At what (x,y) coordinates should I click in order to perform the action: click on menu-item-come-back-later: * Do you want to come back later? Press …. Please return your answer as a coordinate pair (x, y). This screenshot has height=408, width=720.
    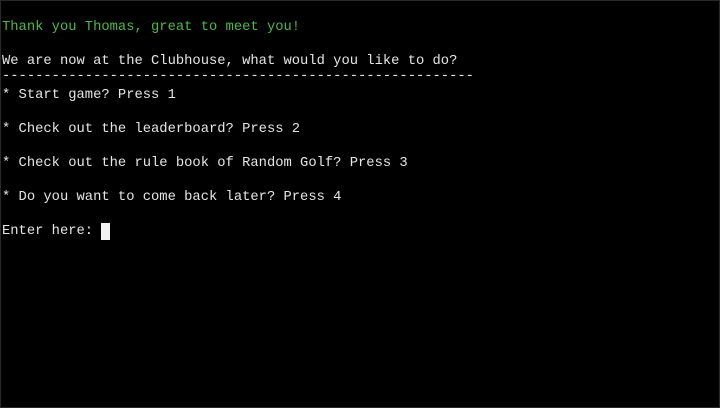
    Looking at the image, I should click on (172, 197).